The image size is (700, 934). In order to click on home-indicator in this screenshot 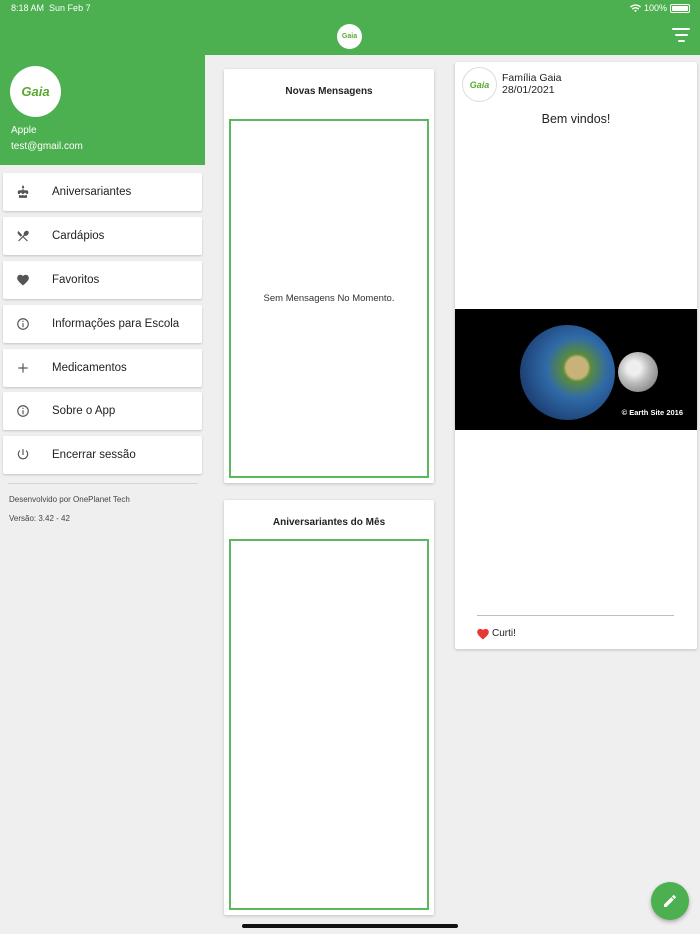, I will do `click(350, 926)`.